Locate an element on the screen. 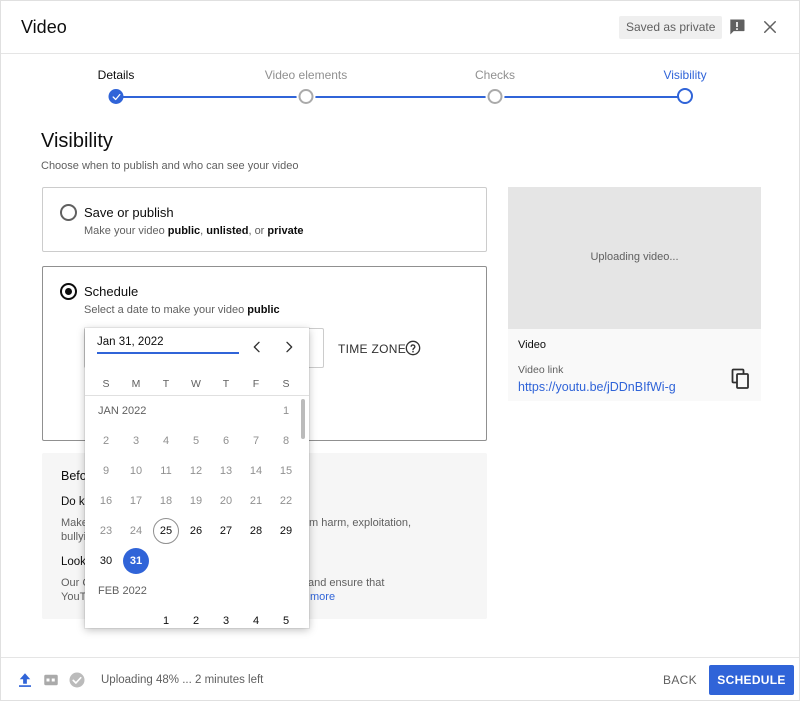  copy-icon is located at coordinates (741, 379).